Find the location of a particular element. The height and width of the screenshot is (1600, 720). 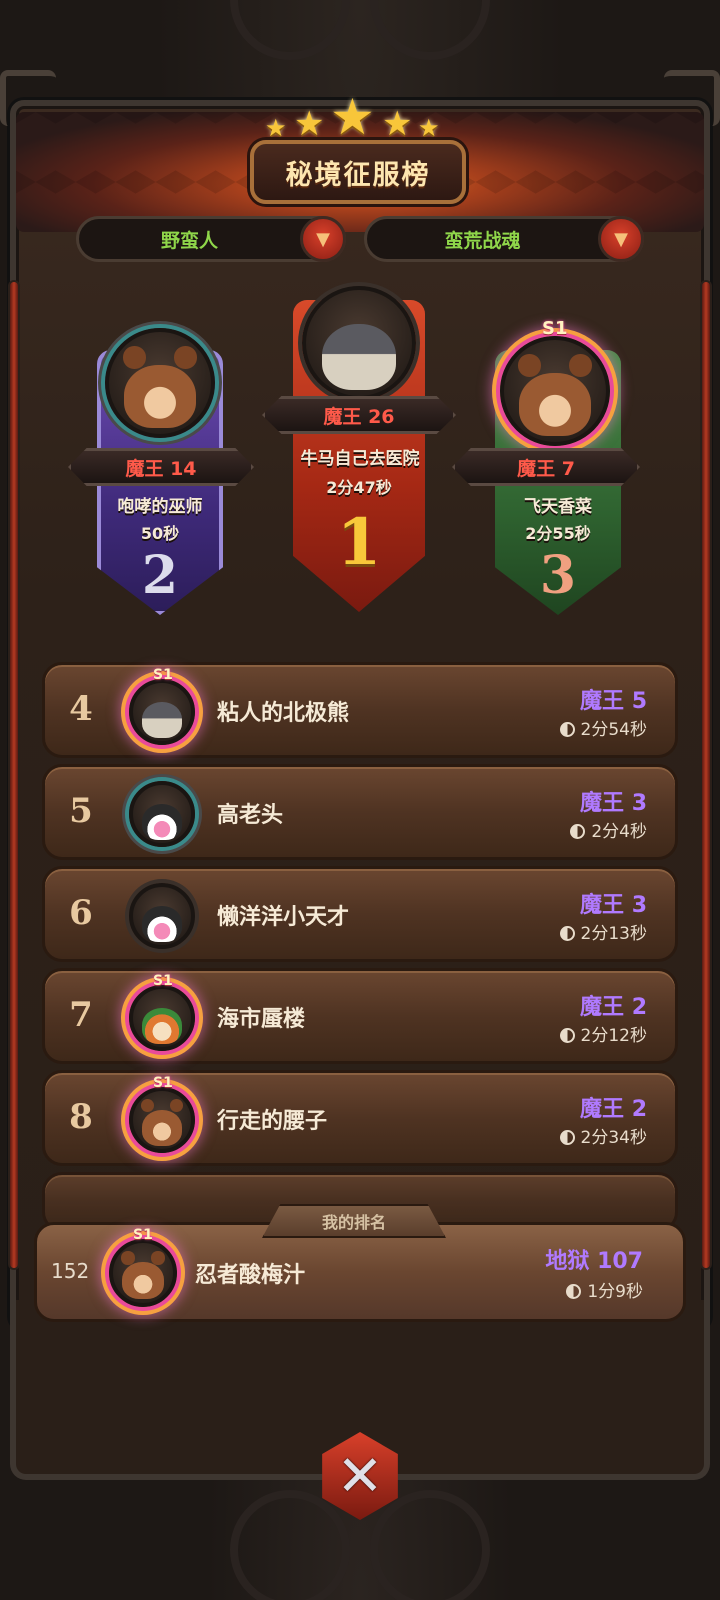

clear-time-row: 2分13秒 is located at coordinates (603, 931).